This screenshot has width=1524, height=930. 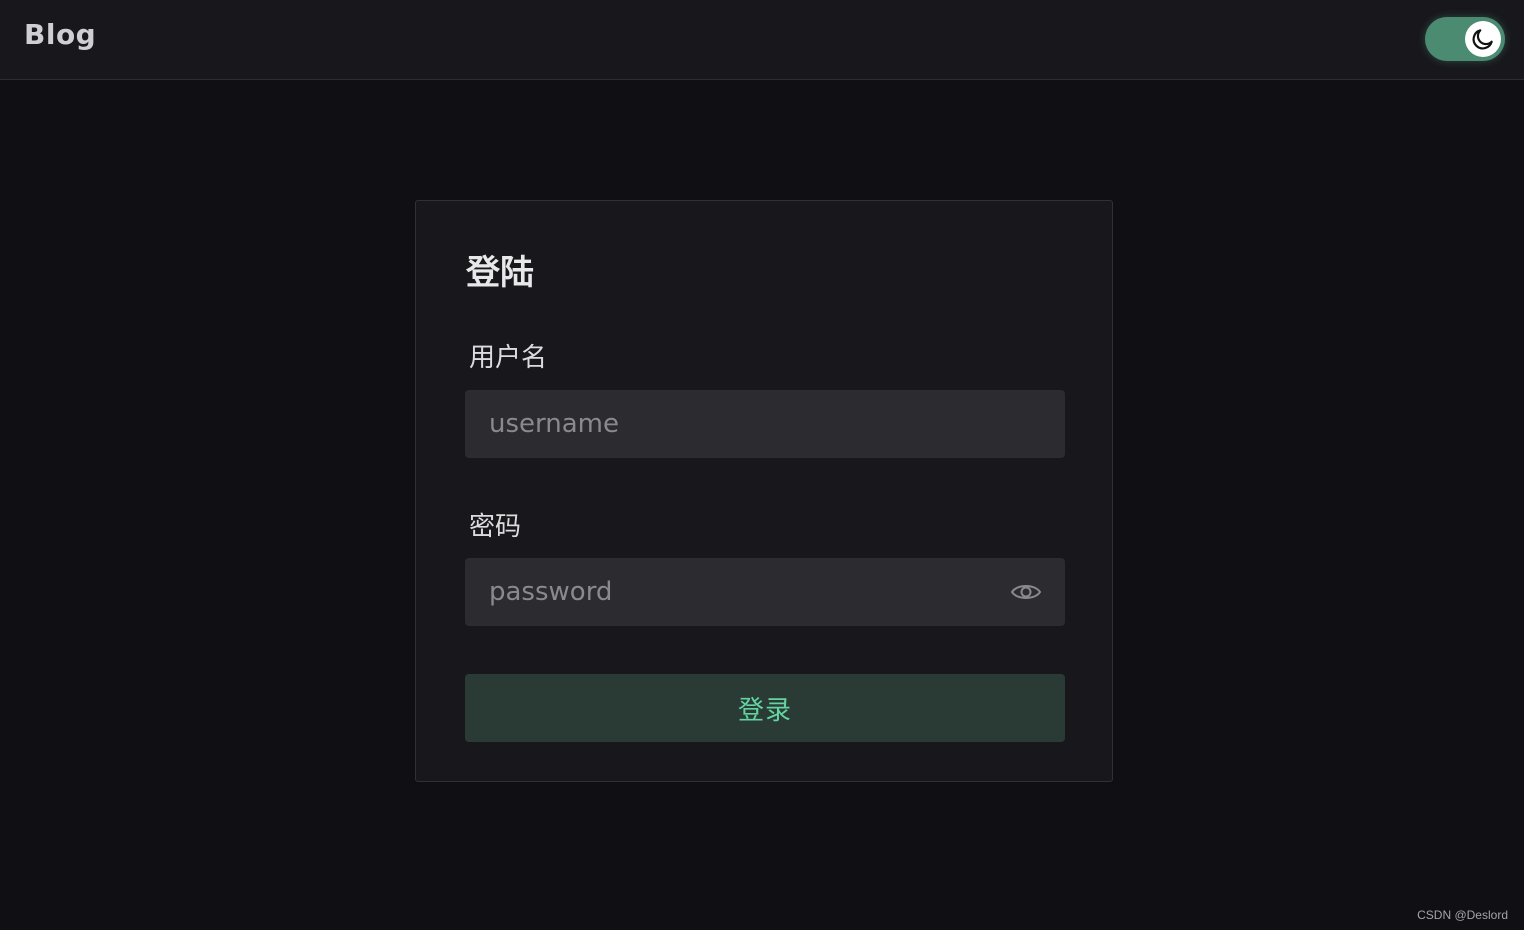 I want to click on password-field-wrapper, so click(x=765, y=592).